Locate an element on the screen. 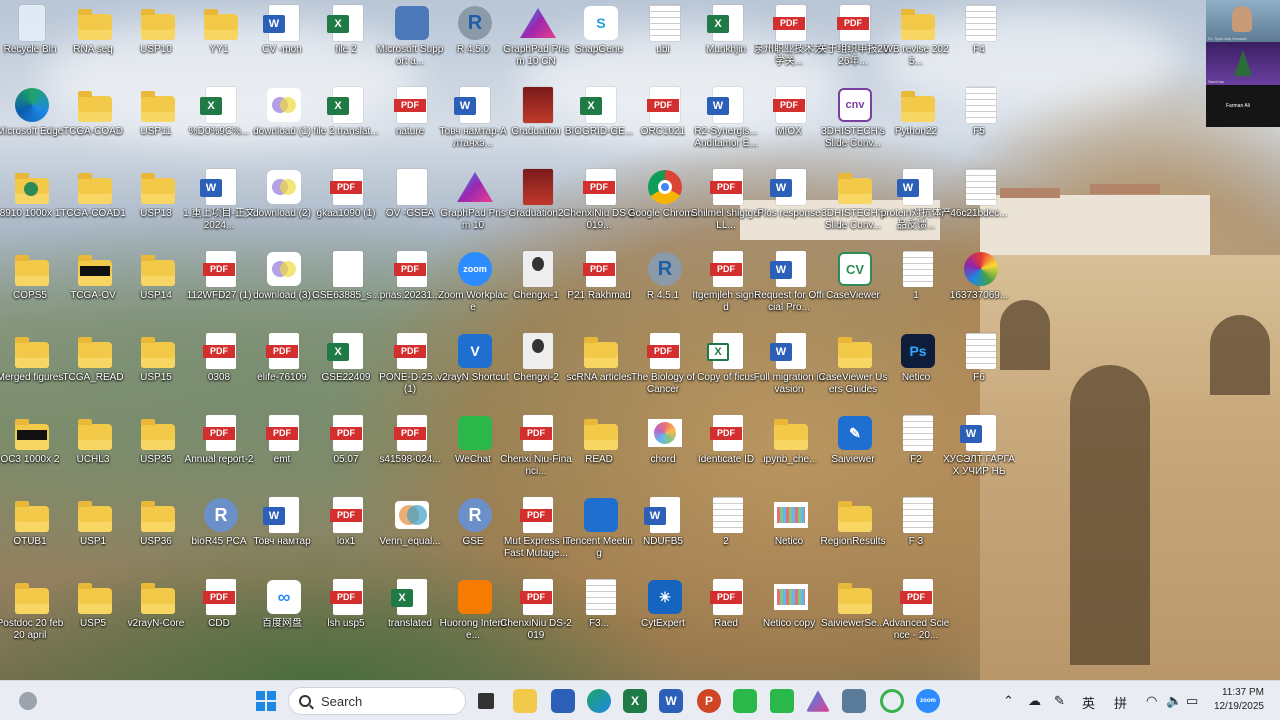  ime-language: 英 is located at coordinates (1088, 702).